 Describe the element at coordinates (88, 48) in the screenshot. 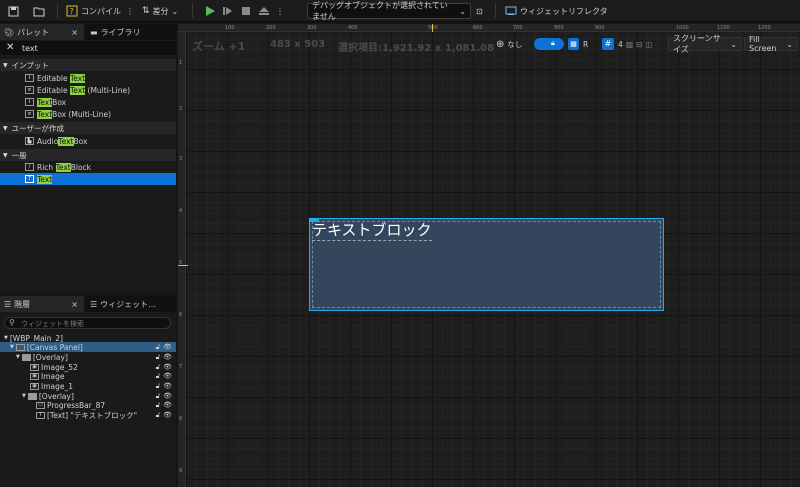

I see `palette-search-box: ✕ text` at that location.